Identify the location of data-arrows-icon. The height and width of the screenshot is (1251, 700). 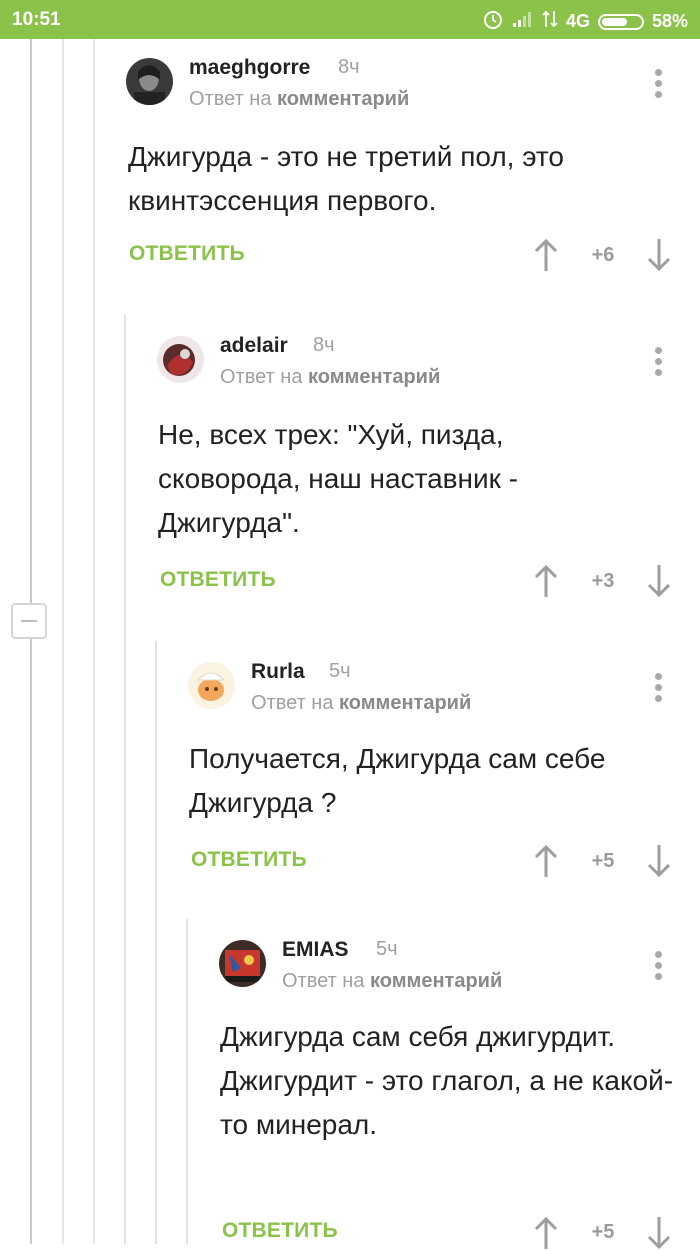
(550, 21).